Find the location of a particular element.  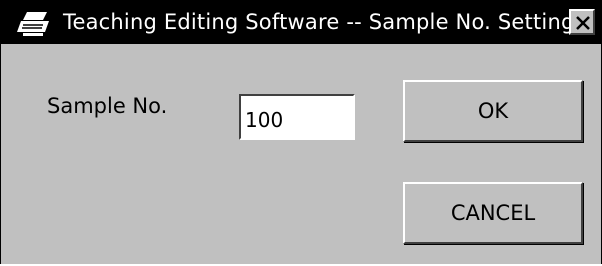

sample-no-input is located at coordinates (297, 117).